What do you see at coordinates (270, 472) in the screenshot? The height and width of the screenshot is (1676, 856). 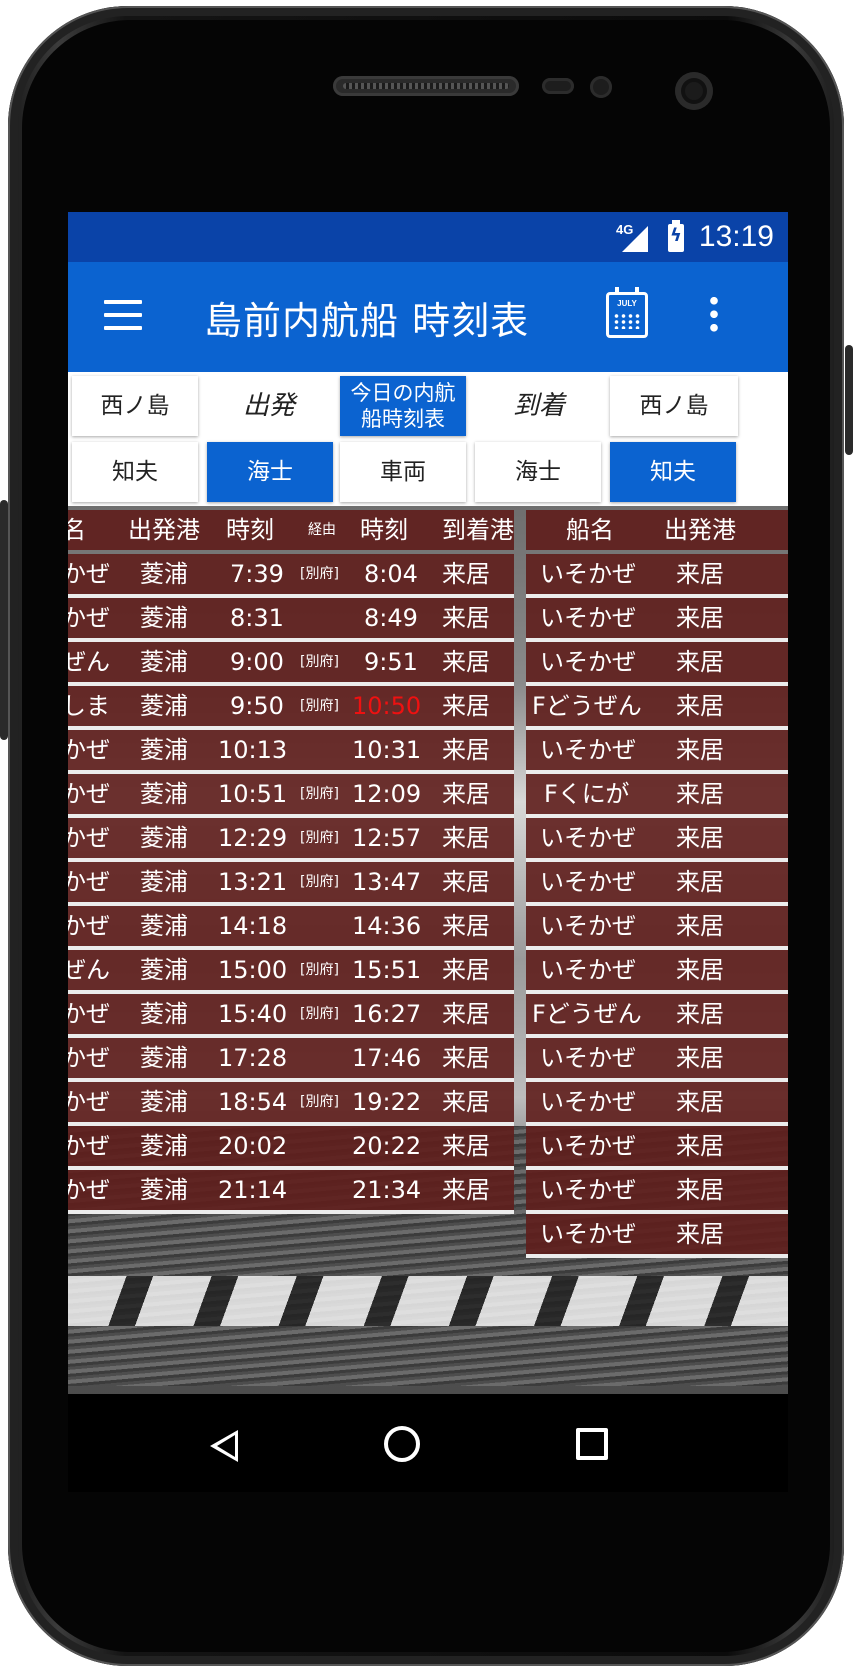 I see `departure-option-ama: 海士` at bounding box center [270, 472].